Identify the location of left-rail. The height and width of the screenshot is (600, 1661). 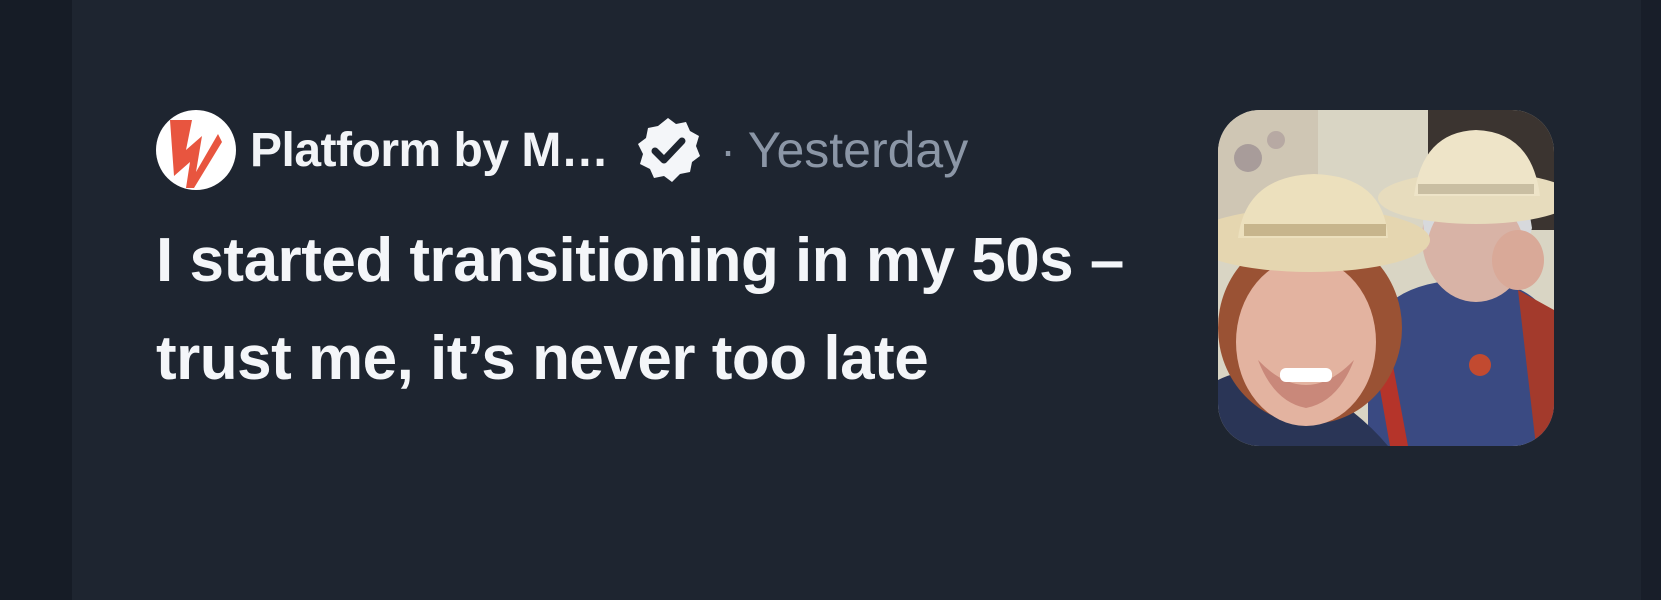
(36, 300).